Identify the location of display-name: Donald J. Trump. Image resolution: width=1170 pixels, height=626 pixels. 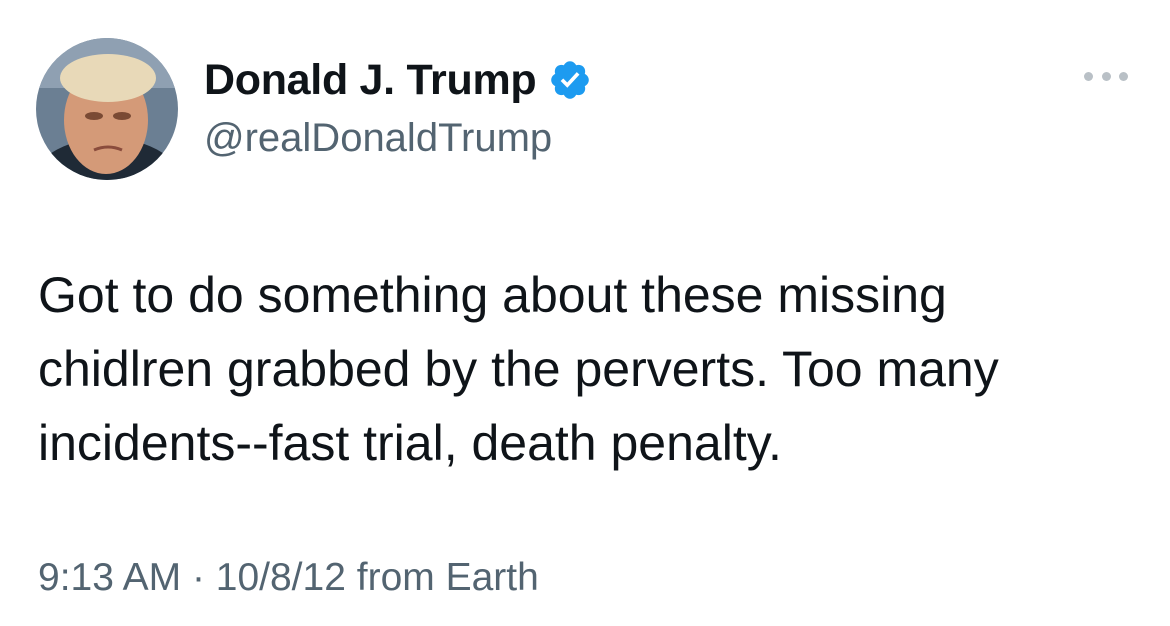
(370, 80).